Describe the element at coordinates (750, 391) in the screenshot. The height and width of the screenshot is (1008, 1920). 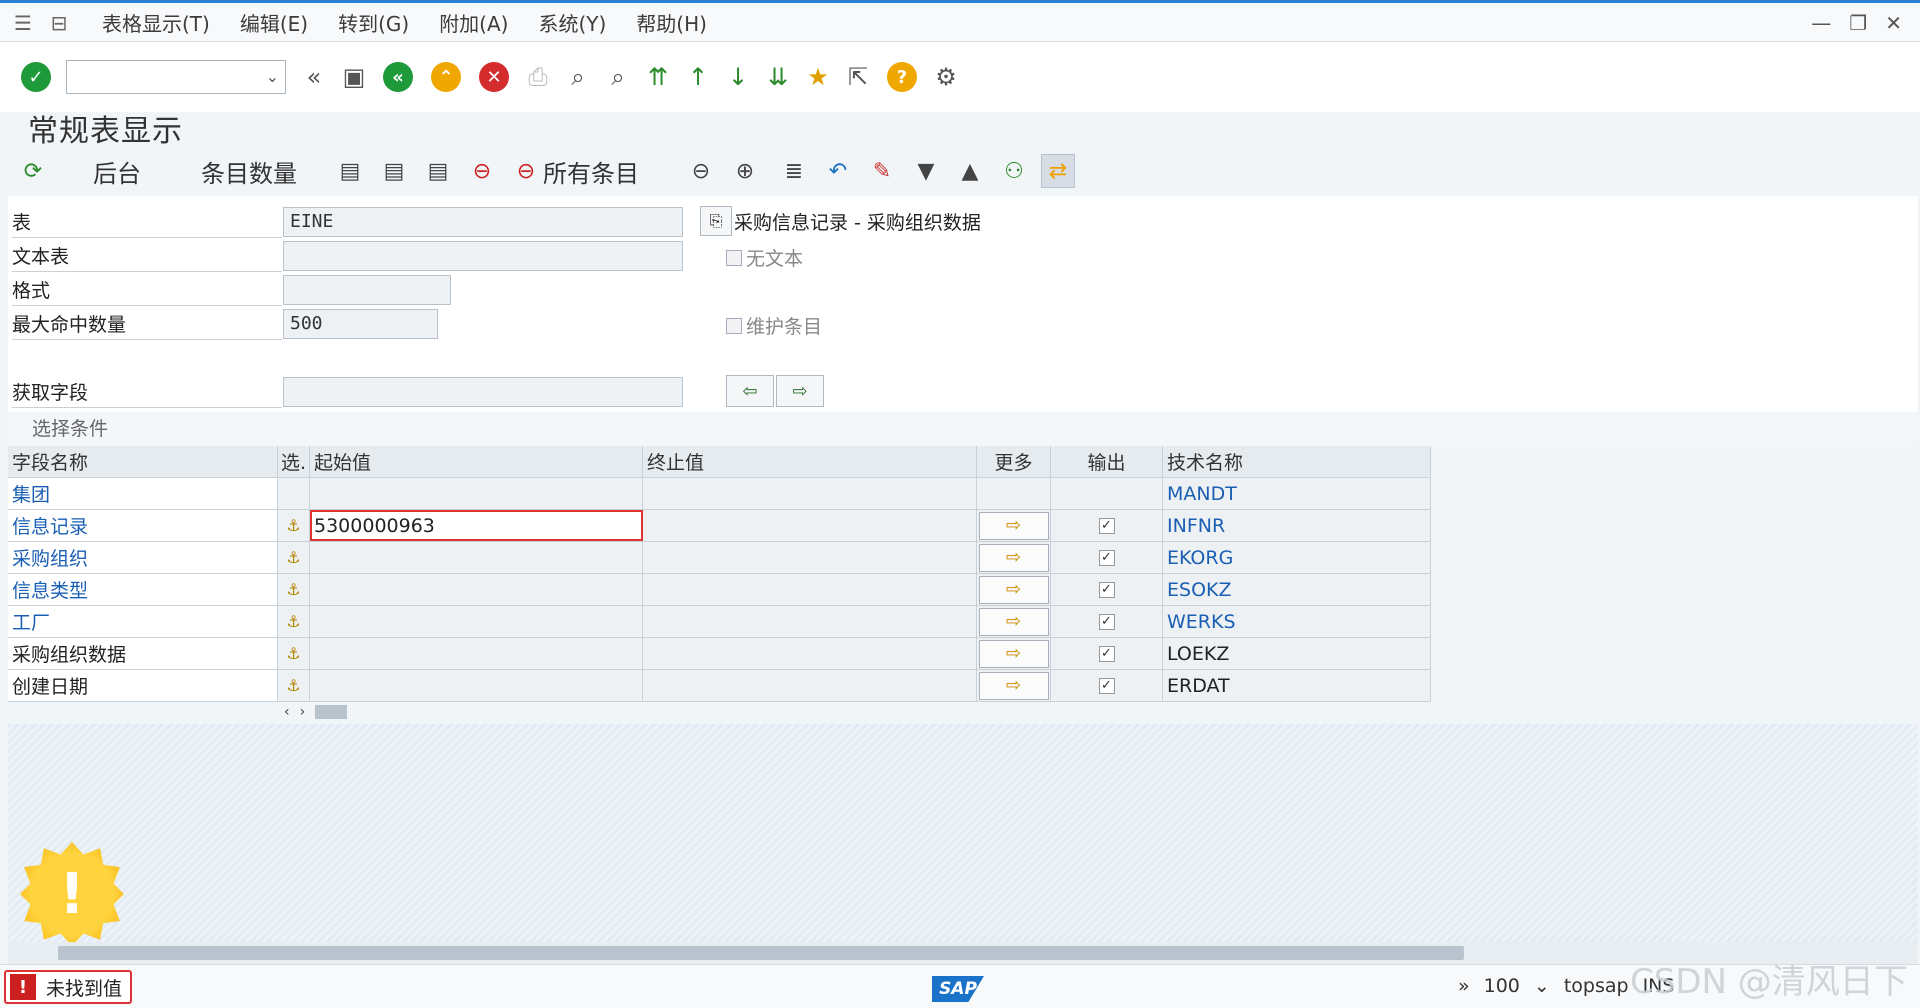
I see `import-fields-button: ⇦` at that location.